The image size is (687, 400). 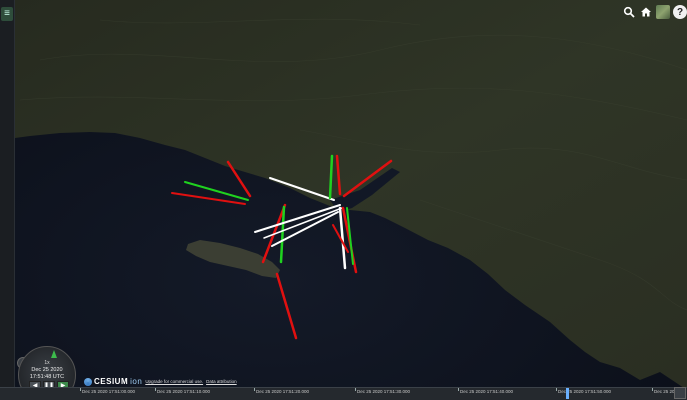 I want to click on timeline-tick-label: Dec 25 2020 17:51:20.000, so click(x=283, y=391).